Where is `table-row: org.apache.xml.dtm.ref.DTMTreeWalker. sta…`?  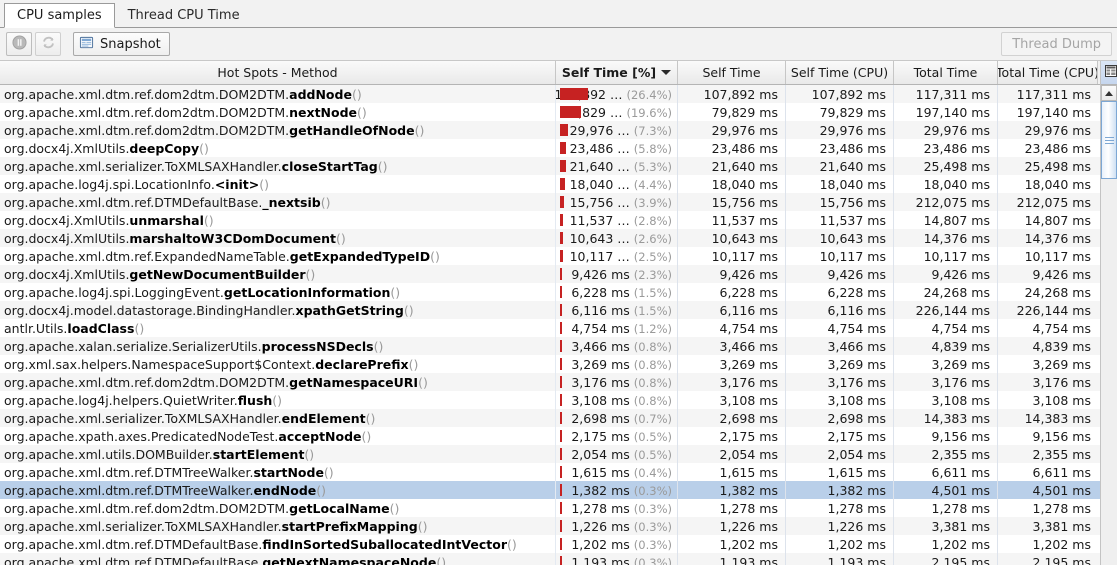 table-row: org.apache.xml.dtm.ref.DTMTreeWalker. sta… is located at coordinates (550, 472).